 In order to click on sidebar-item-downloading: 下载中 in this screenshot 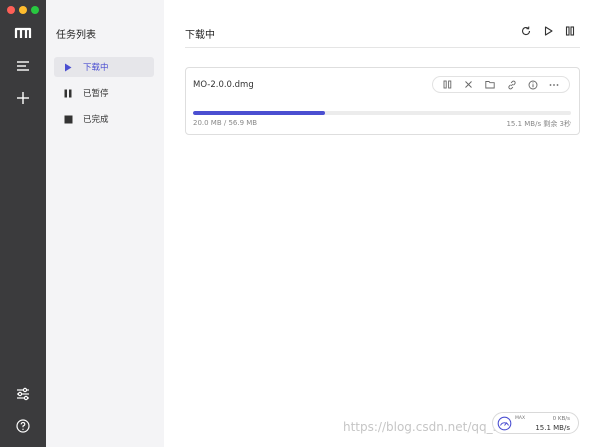, I will do `click(104, 67)`.